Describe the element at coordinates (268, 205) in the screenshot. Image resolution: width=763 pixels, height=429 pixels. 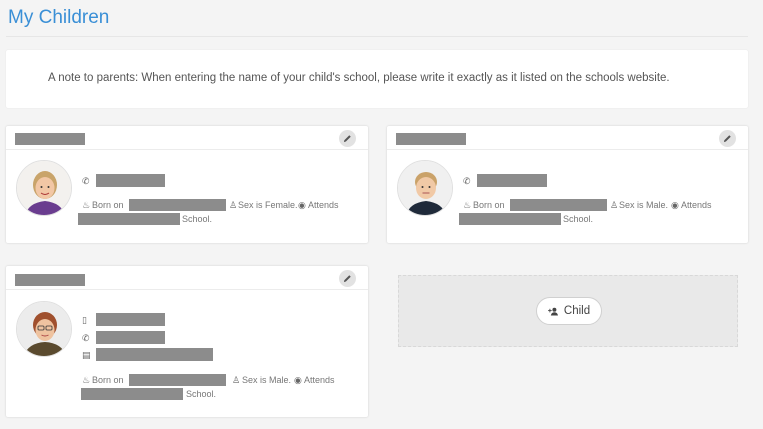
I see `sex-text: Sex is Female.` at that location.